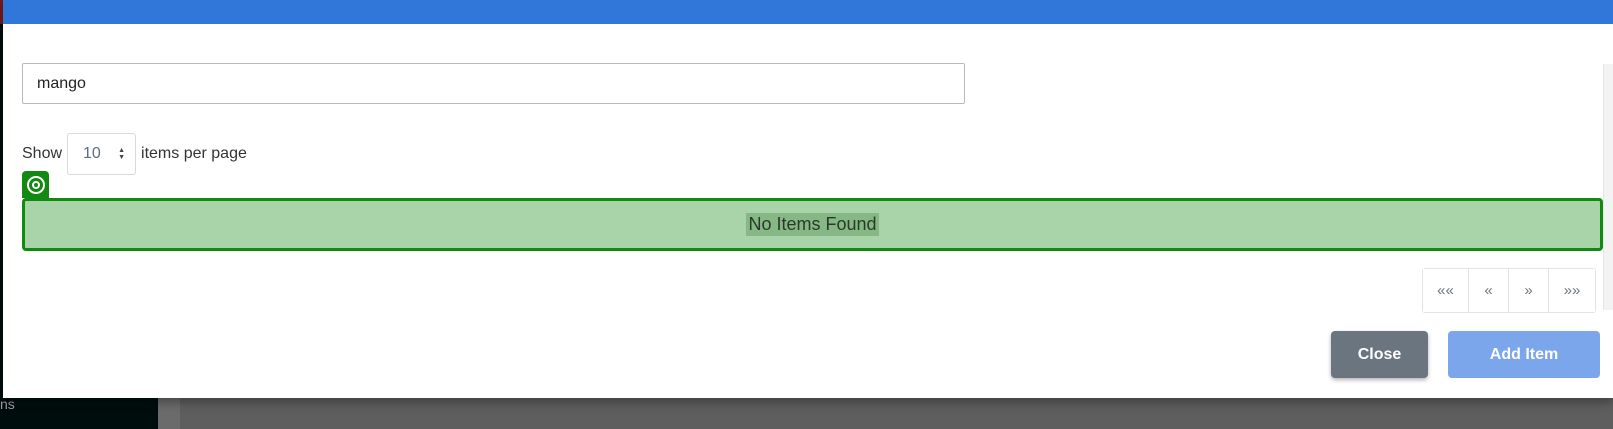 This screenshot has width=1613, height=429. Describe the element at coordinates (1379, 354) in the screenshot. I see `close-button: Close` at that location.